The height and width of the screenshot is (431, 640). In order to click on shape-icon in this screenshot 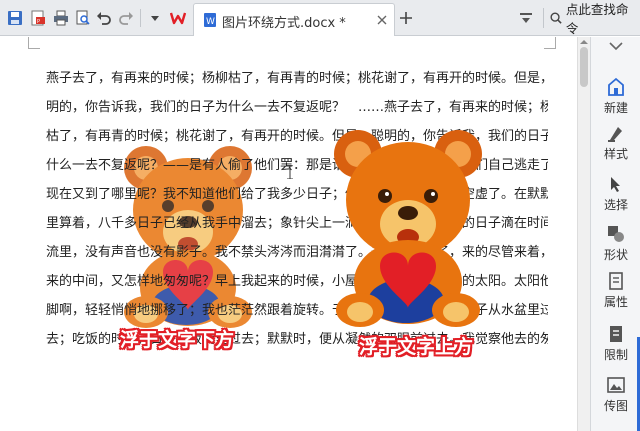, I will do `click(616, 234)`.